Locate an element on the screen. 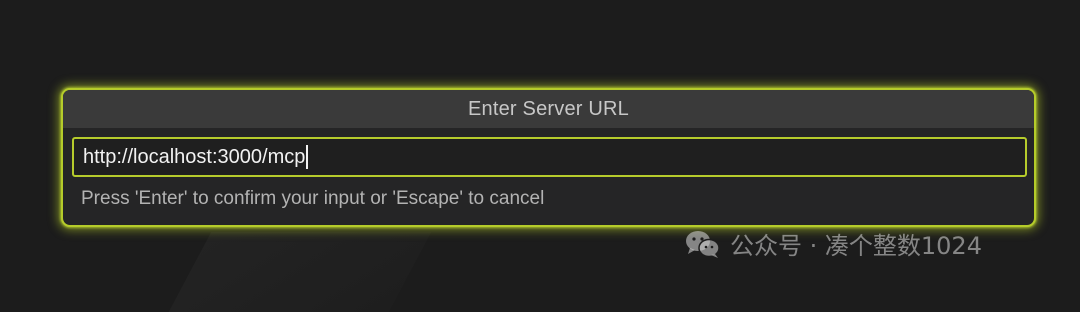 This screenshot has width=1080, height=312. background-decoration is located at coordinates (300, 272).